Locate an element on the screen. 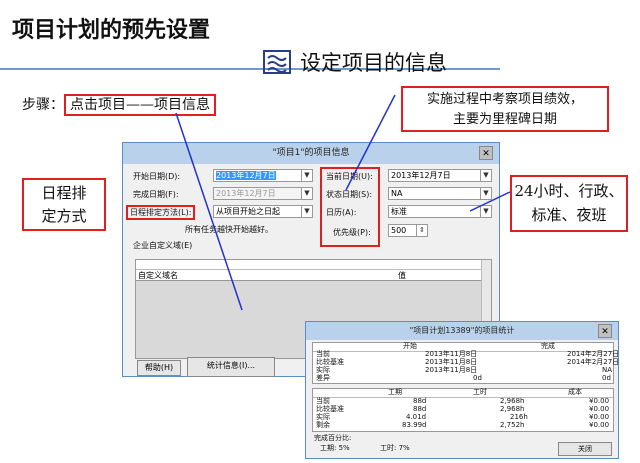  pointer-line-calendar is located at coordinates (490, 201).